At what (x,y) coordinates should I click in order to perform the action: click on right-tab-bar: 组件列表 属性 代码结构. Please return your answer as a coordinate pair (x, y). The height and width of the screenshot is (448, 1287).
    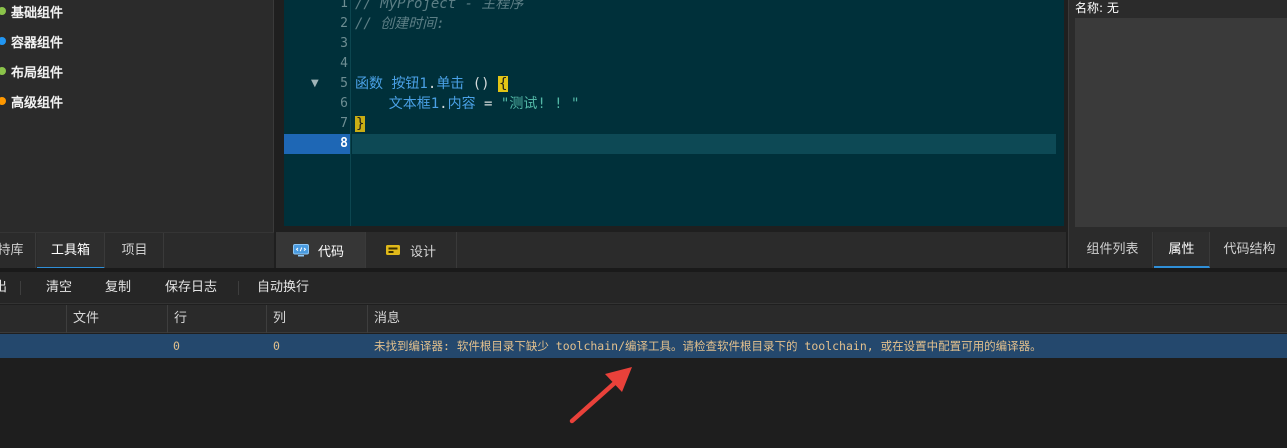
    Looking at the image, I should click on (1178, 250).